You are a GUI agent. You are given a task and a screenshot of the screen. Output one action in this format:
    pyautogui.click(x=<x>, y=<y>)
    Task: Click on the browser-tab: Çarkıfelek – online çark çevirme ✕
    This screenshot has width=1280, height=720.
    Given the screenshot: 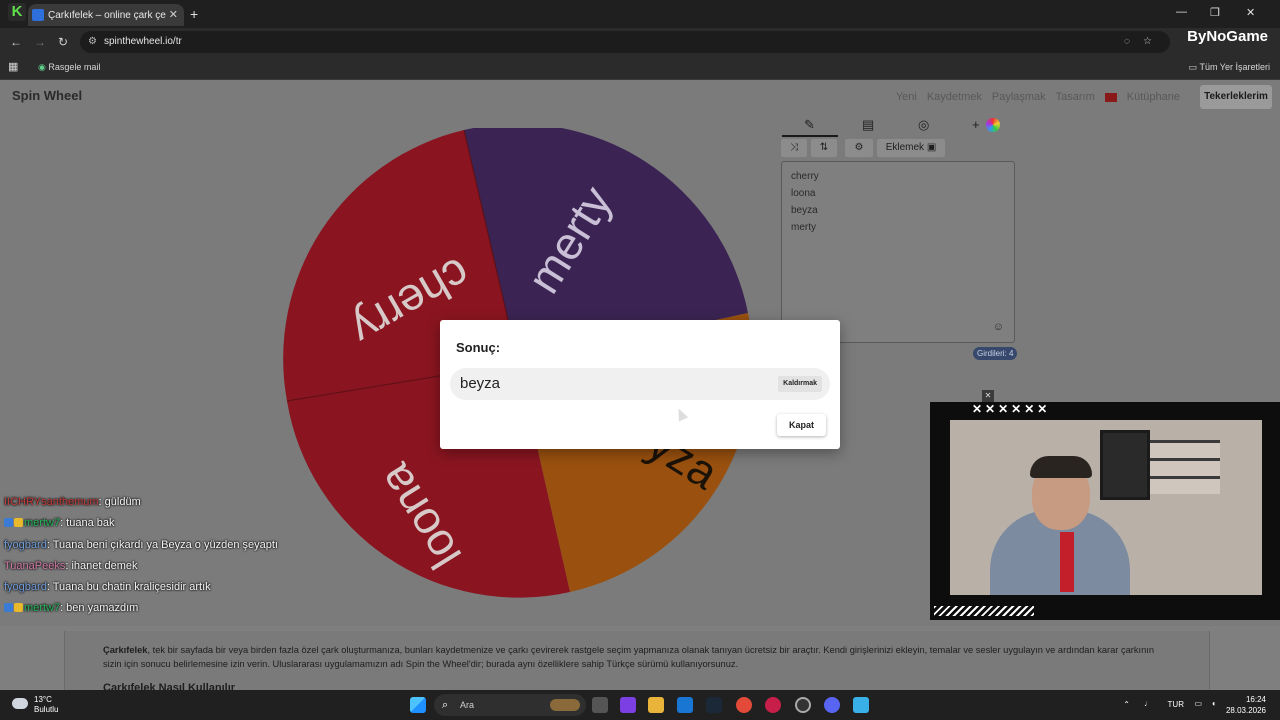 What is the action you would take?
    pyautogui.click(x=106, y=15)
    